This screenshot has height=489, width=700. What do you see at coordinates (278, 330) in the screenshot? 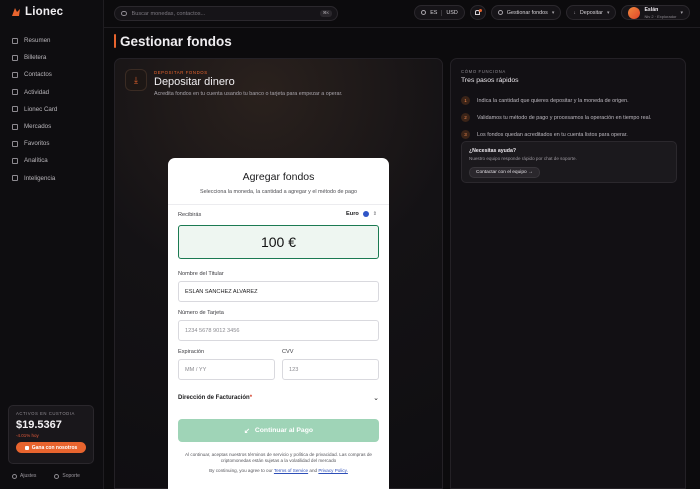
I see `card-number-field` at bounding box center [278, 330].